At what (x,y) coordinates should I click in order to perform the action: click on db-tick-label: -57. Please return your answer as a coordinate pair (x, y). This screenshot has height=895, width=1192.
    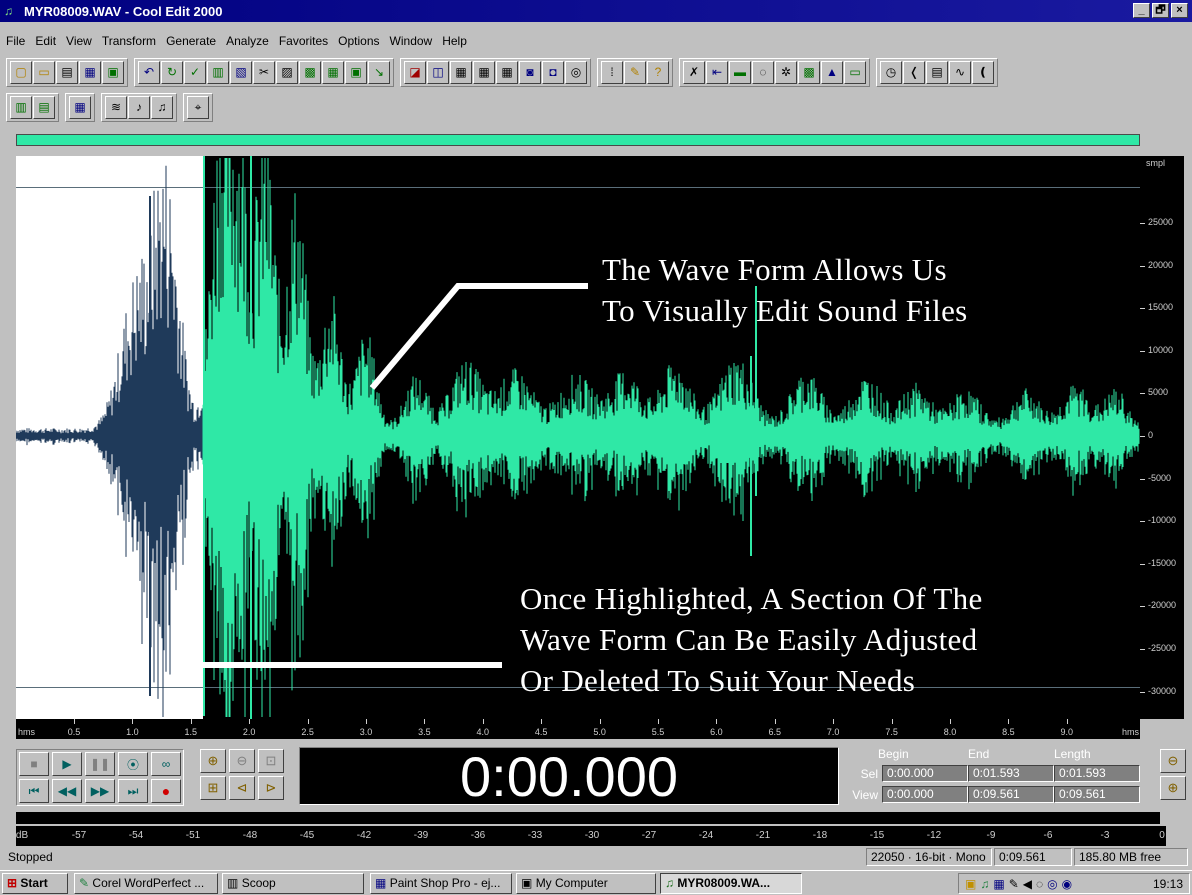
    Looking at the image, I should click on (79, 835).